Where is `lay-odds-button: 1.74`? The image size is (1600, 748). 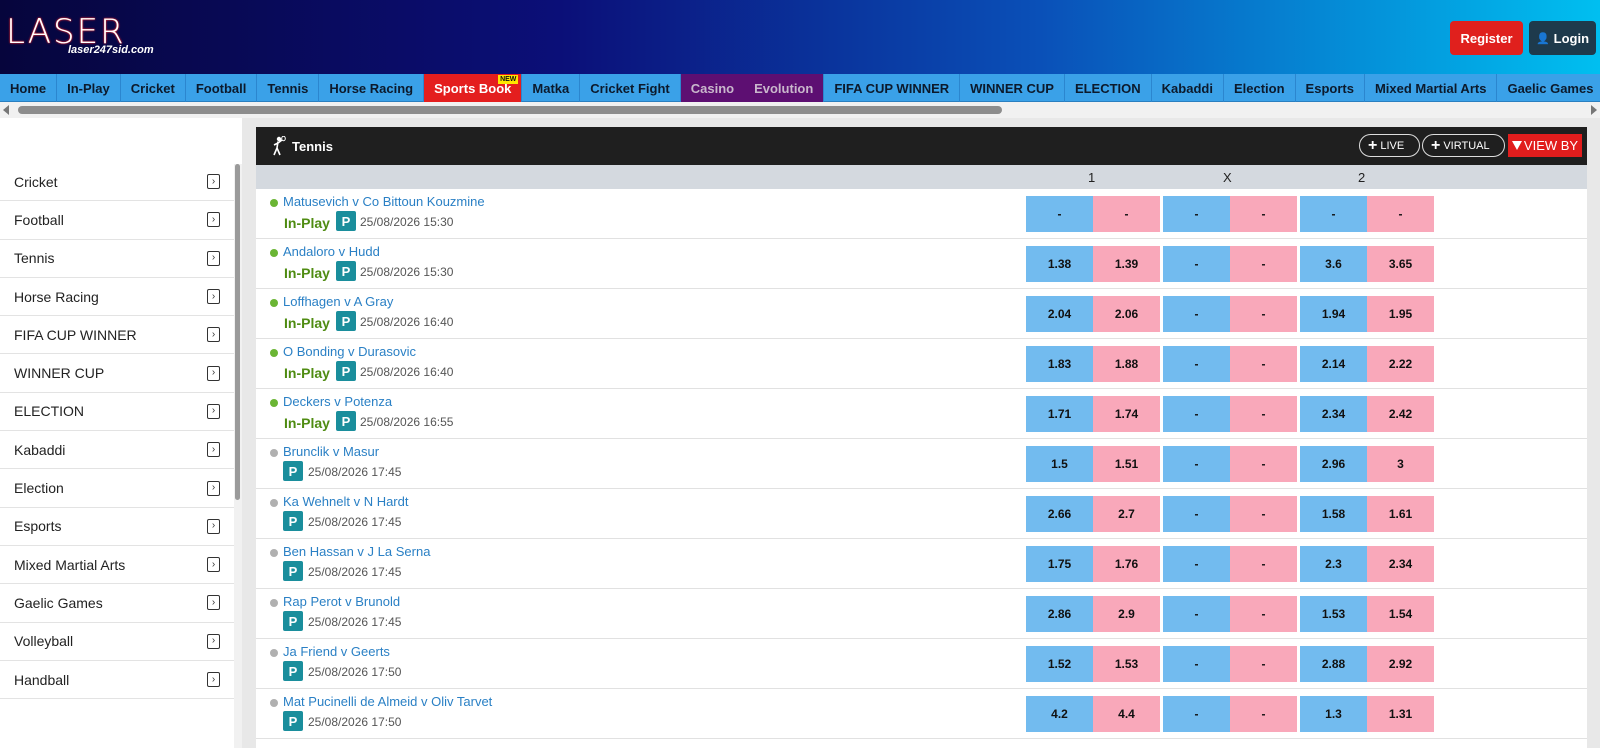 lay-odds-button: 1.74 is located at coordinates (1126, 414).